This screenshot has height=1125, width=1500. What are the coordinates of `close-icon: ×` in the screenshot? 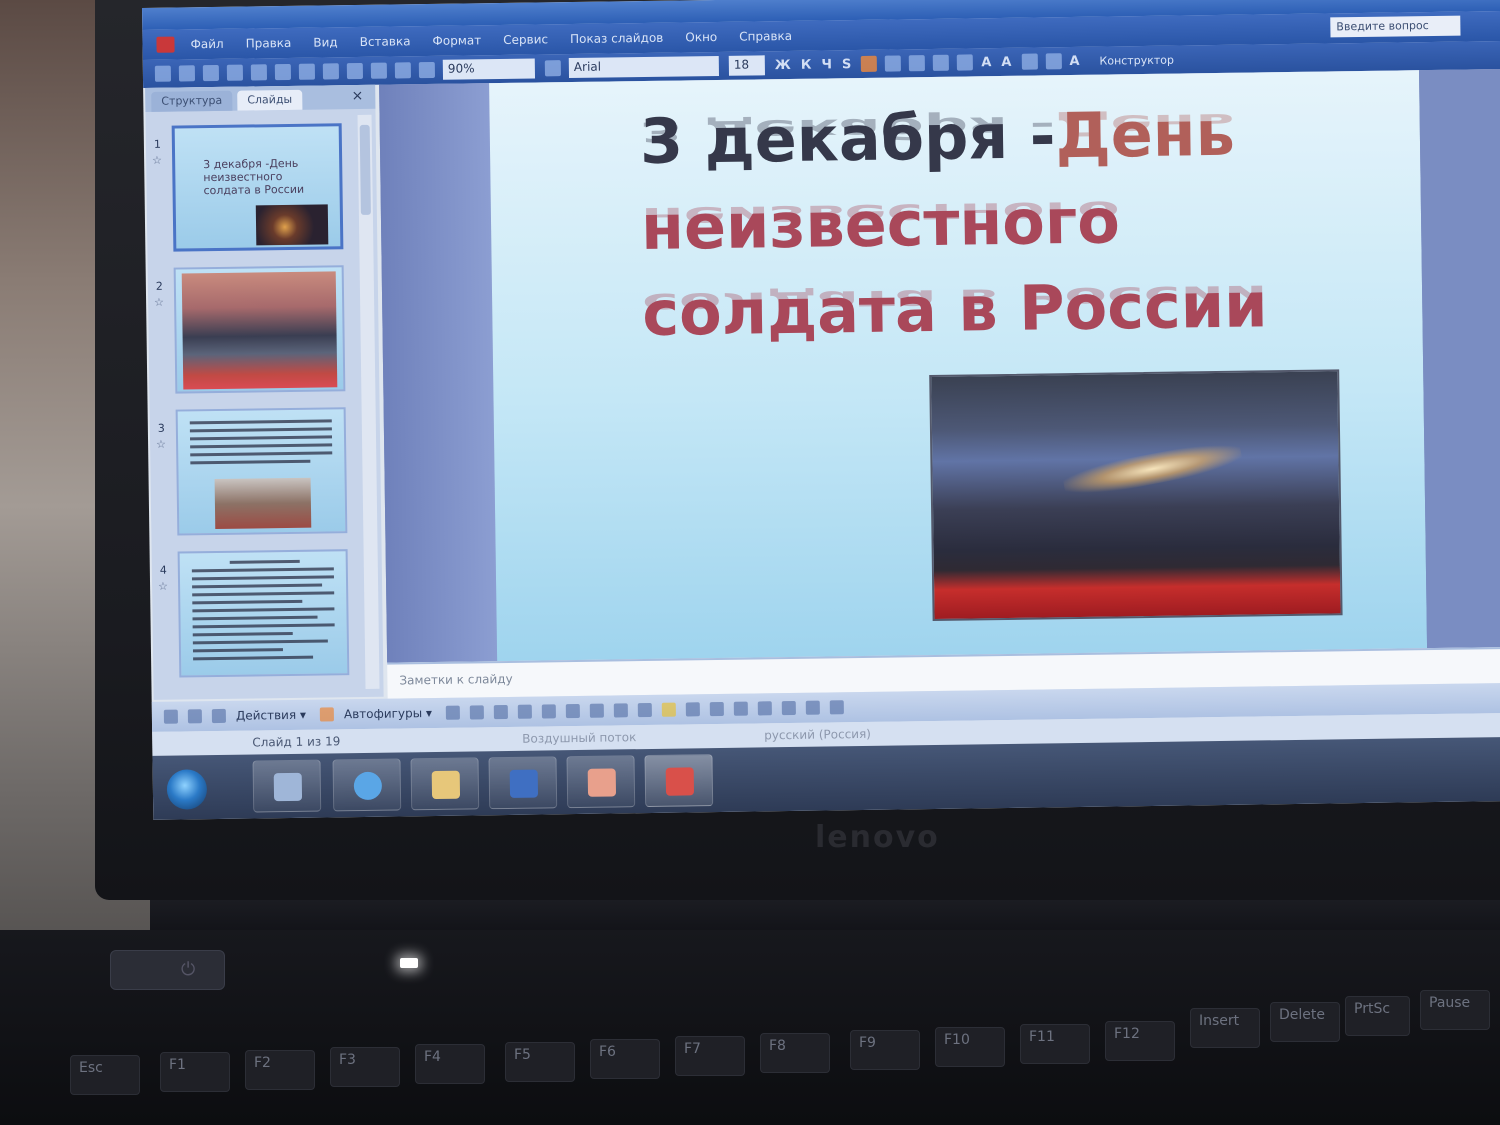 It's located at (357, 96).